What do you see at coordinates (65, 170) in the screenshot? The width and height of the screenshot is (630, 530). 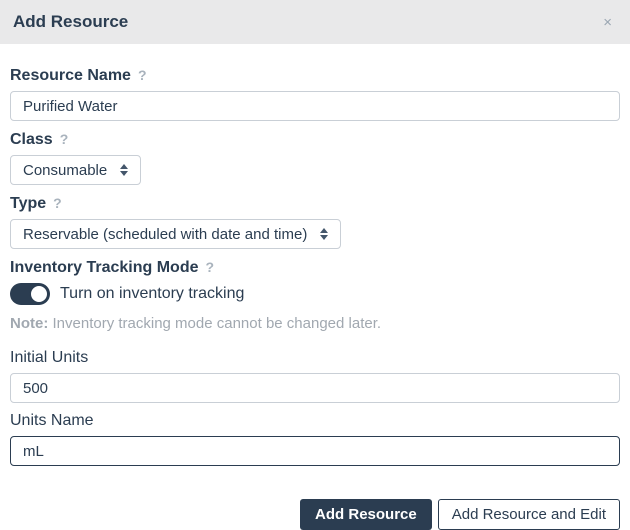 I see `class-select-value: Consumable` at bounding box center [65, 170].